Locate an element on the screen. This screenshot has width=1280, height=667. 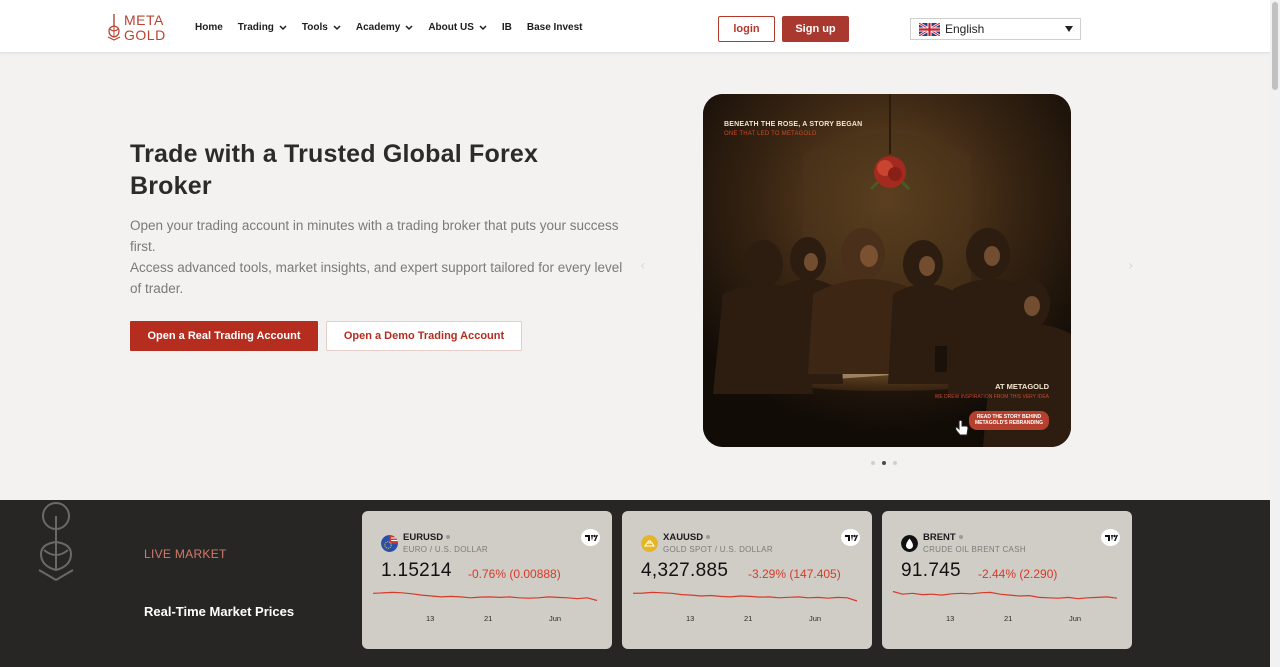
live-market-kicker: LIVE MARKET is located at coordinates (185, 554).